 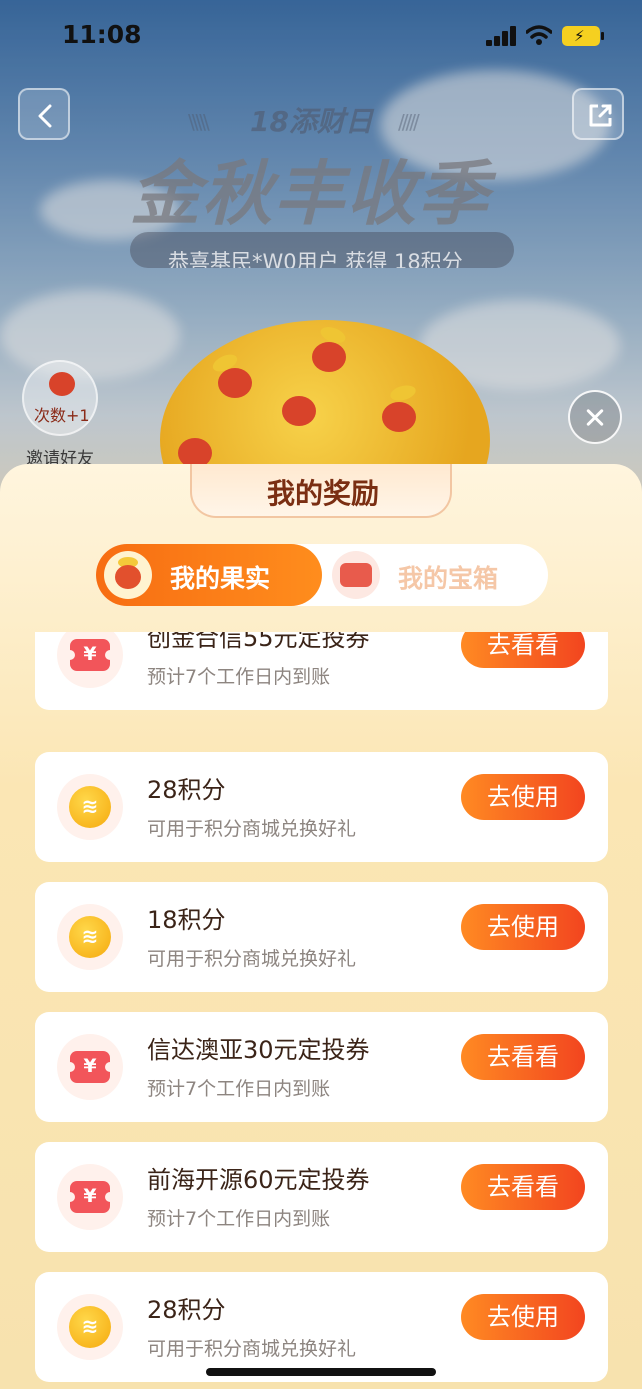 What do you see at coordinates (258, 642) in the screenshot?
I see `reward-title: 创金合信55元定投券` at bounding box center [258, 642].